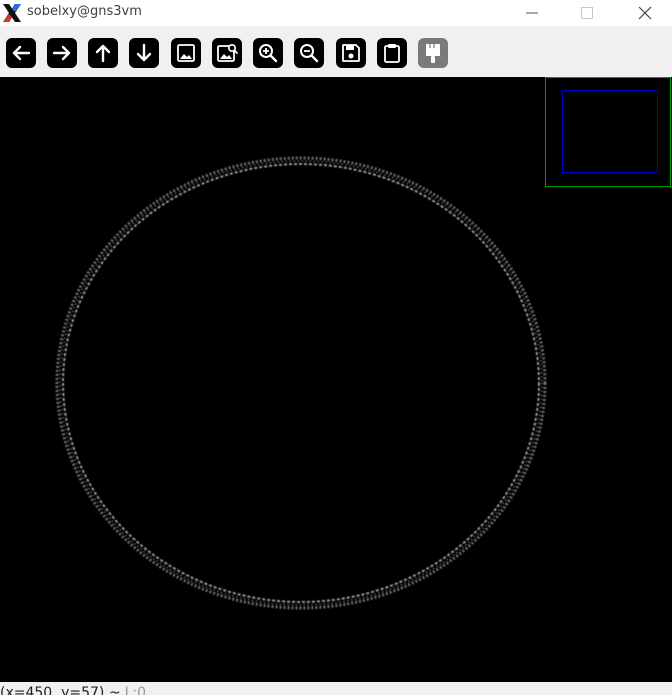  What do you see at coordinates (336, 13) in the screenshot?
I see `title-bar: sobelxy@gns3vm` at bounding box center [336, 13].